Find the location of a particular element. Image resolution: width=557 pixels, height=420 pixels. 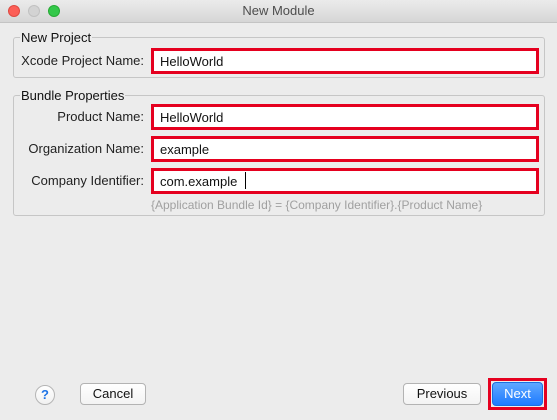

window-title: New Module is located at coordinates (278, 10).